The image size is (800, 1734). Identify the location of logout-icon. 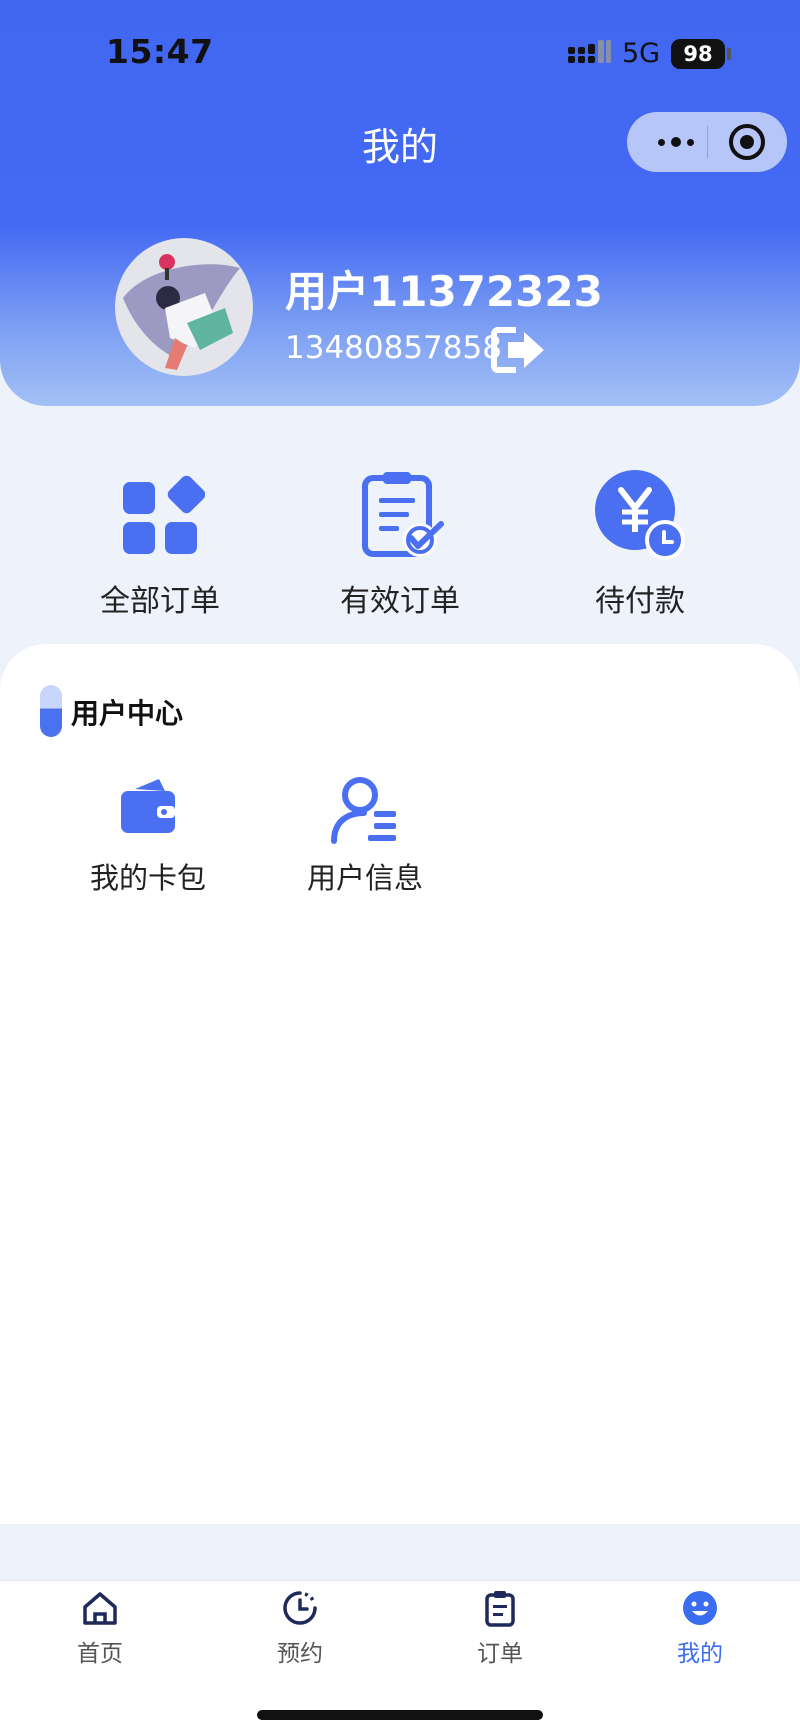
(518, 350).